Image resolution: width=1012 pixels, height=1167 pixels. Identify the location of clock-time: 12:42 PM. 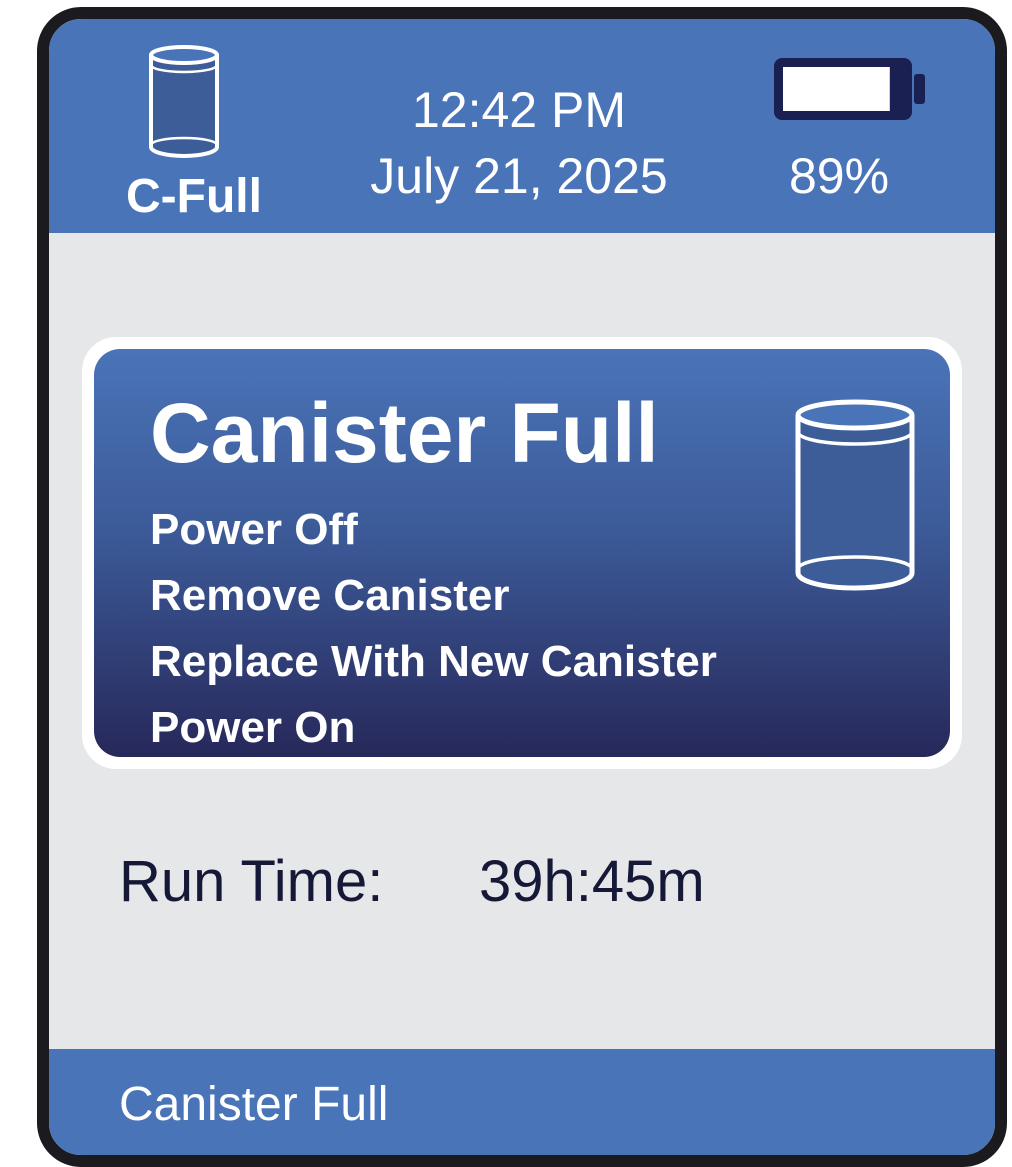
(518, 110).